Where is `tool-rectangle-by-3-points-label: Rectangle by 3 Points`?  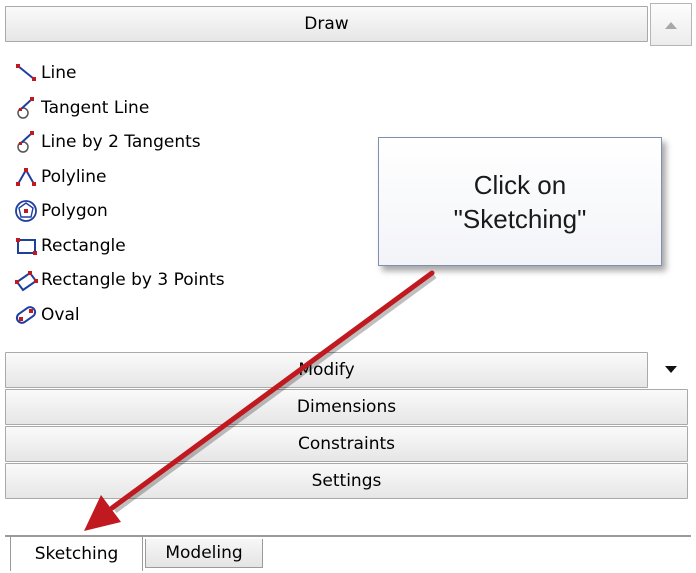 tool-rectangle-by-3-points-label: Rectangle by 3 Points is located at coordinates (133, 280).